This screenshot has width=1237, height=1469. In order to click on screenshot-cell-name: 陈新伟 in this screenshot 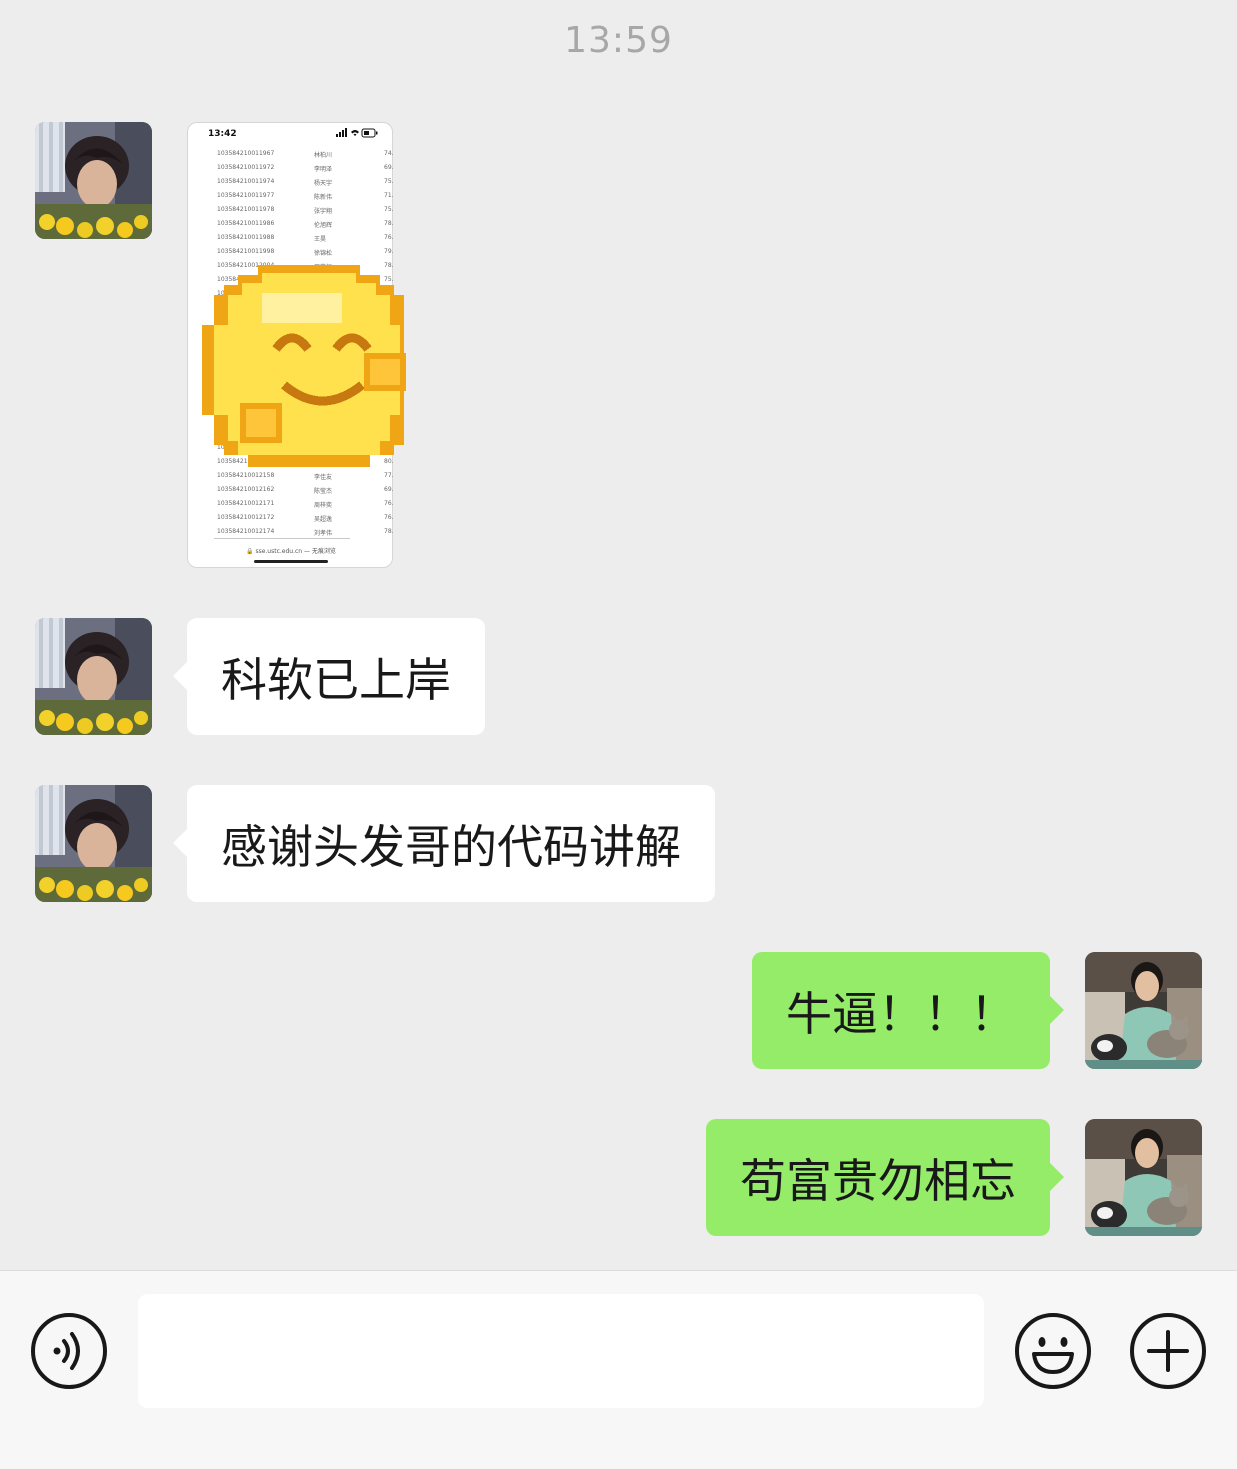, I will do `click(323, 197)`.